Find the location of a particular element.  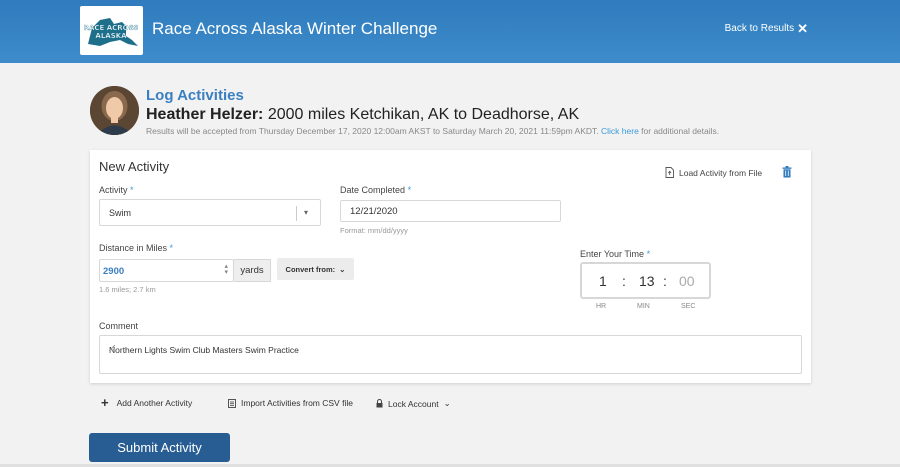

minutes-input: 13 is located at coordinates (647, 281).